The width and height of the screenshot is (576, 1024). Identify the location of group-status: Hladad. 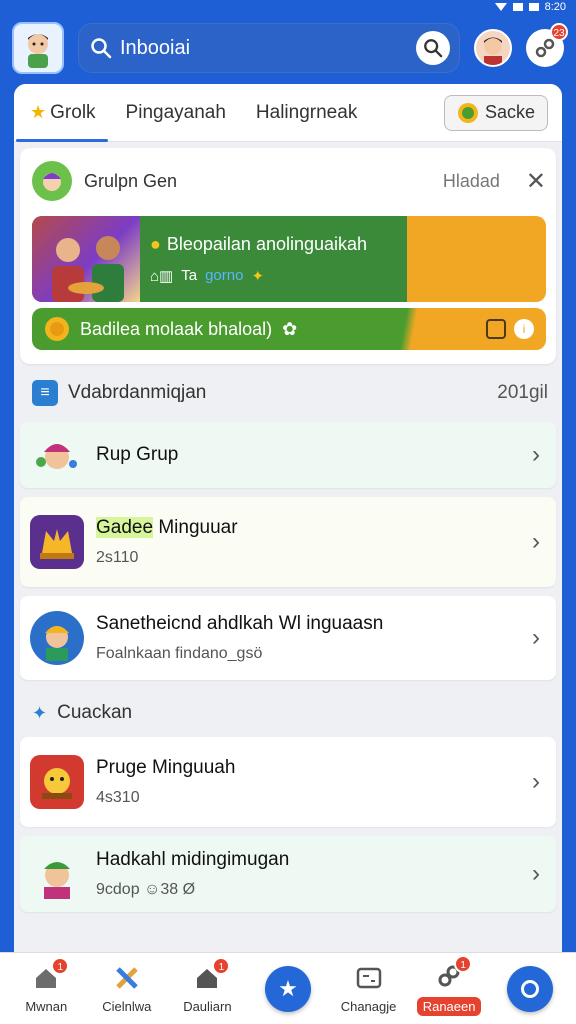
(471, 180).